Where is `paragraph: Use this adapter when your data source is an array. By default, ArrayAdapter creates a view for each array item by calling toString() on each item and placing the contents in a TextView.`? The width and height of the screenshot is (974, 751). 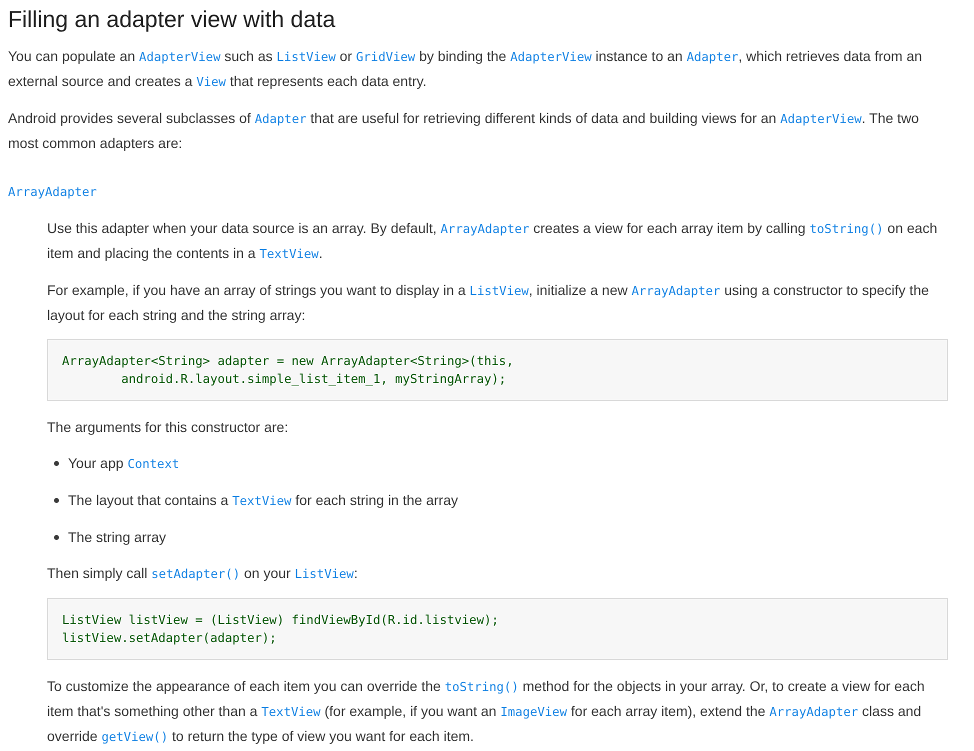
paragraph: Use this adapter when your data source is an array. By default, ArrayAdapter creates a view for each array item by calling toString() on each item and placing the contents in a TextView. is located at coordinates (492, 241).